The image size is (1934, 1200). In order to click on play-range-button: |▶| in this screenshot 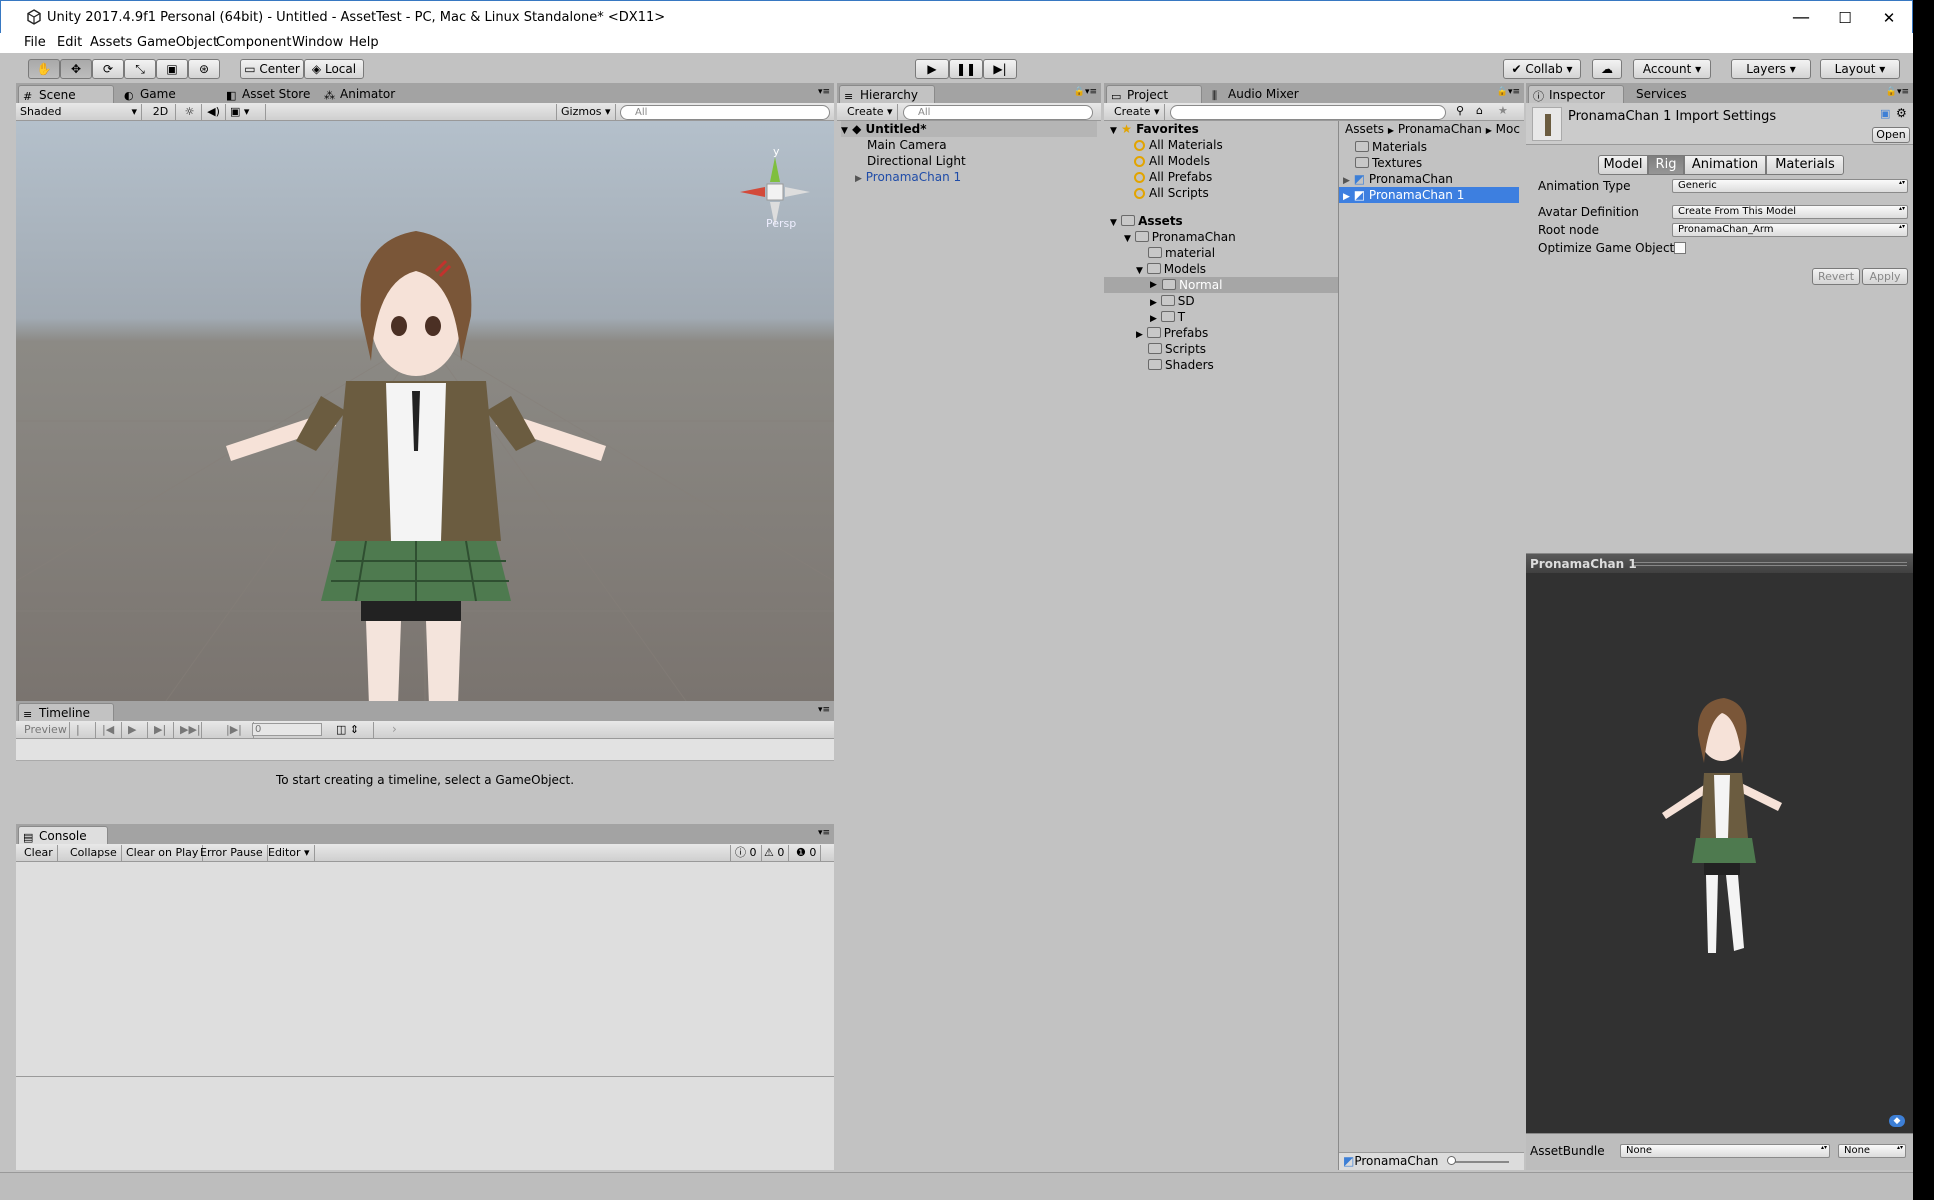, I will do `click(238, 730)`.